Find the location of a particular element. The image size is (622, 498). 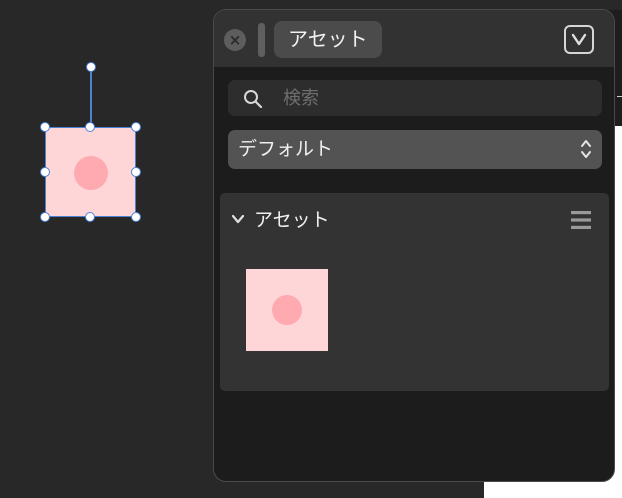

asset-thumbnail is located at coordinates (287, 310).